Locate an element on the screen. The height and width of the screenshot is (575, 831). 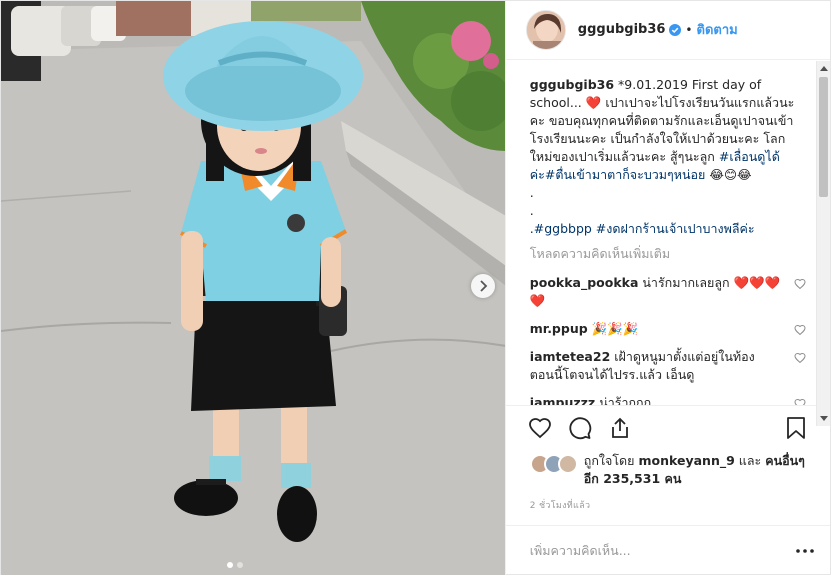
comment-icon is located at coordinates (580, 428).